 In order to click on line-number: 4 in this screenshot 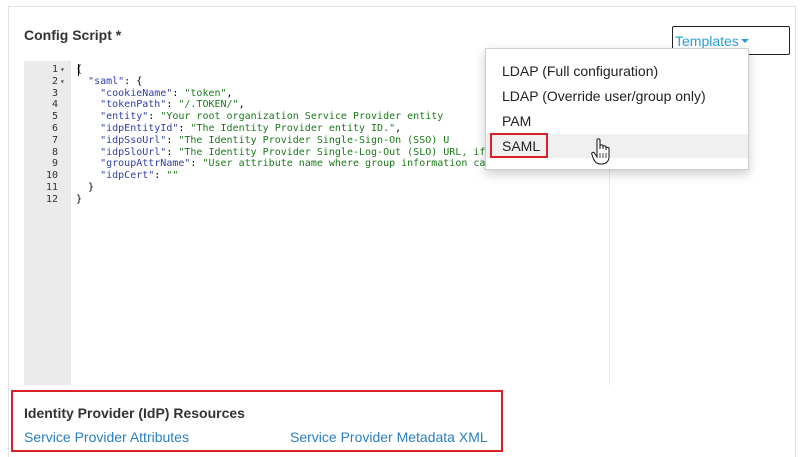, I will do `click(54, 105)`.